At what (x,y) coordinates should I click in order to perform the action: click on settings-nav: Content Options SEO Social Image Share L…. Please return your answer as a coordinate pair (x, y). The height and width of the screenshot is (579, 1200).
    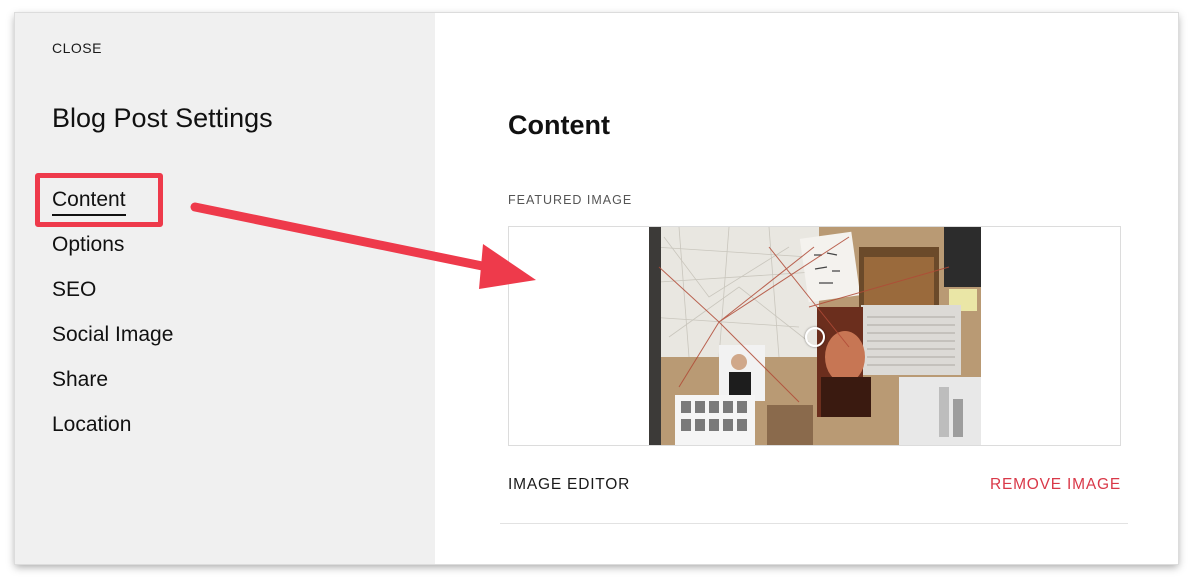
    Looking at the image, I should click on (112, 319).